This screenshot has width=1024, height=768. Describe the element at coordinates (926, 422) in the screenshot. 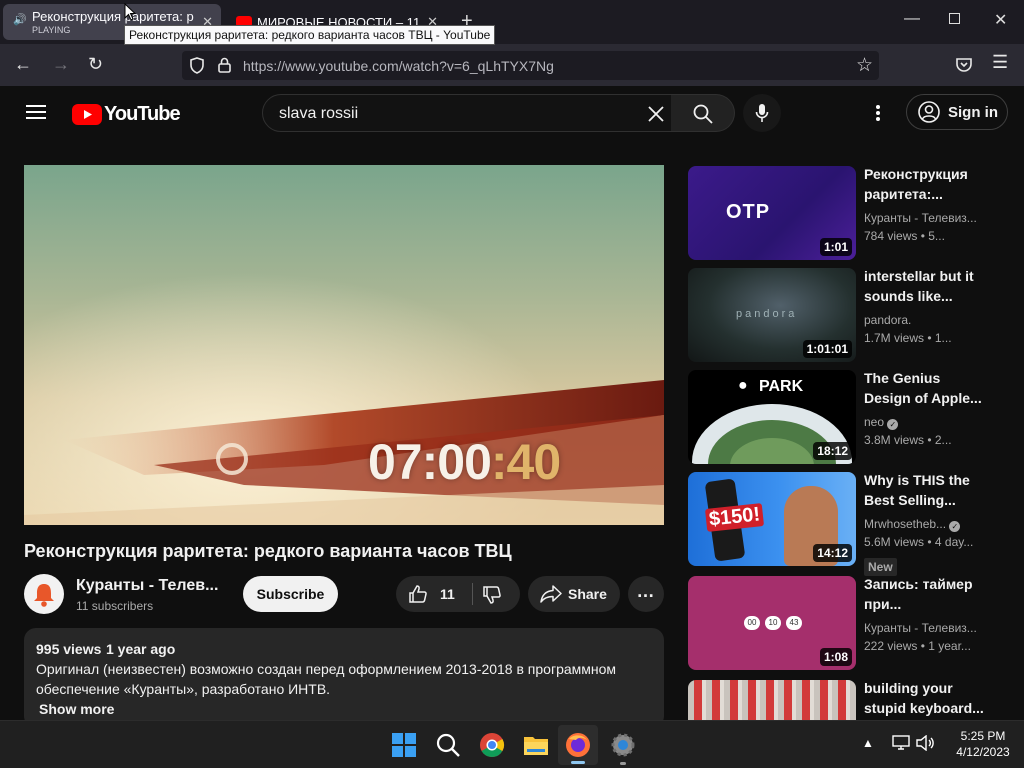

I see `channel-name: neo ✓` at that location.